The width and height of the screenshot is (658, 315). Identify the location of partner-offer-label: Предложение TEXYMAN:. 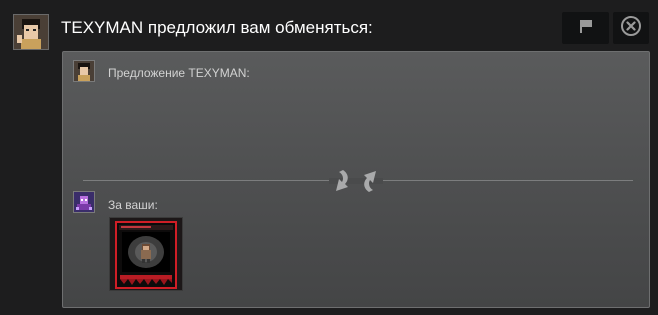
(179, 73).